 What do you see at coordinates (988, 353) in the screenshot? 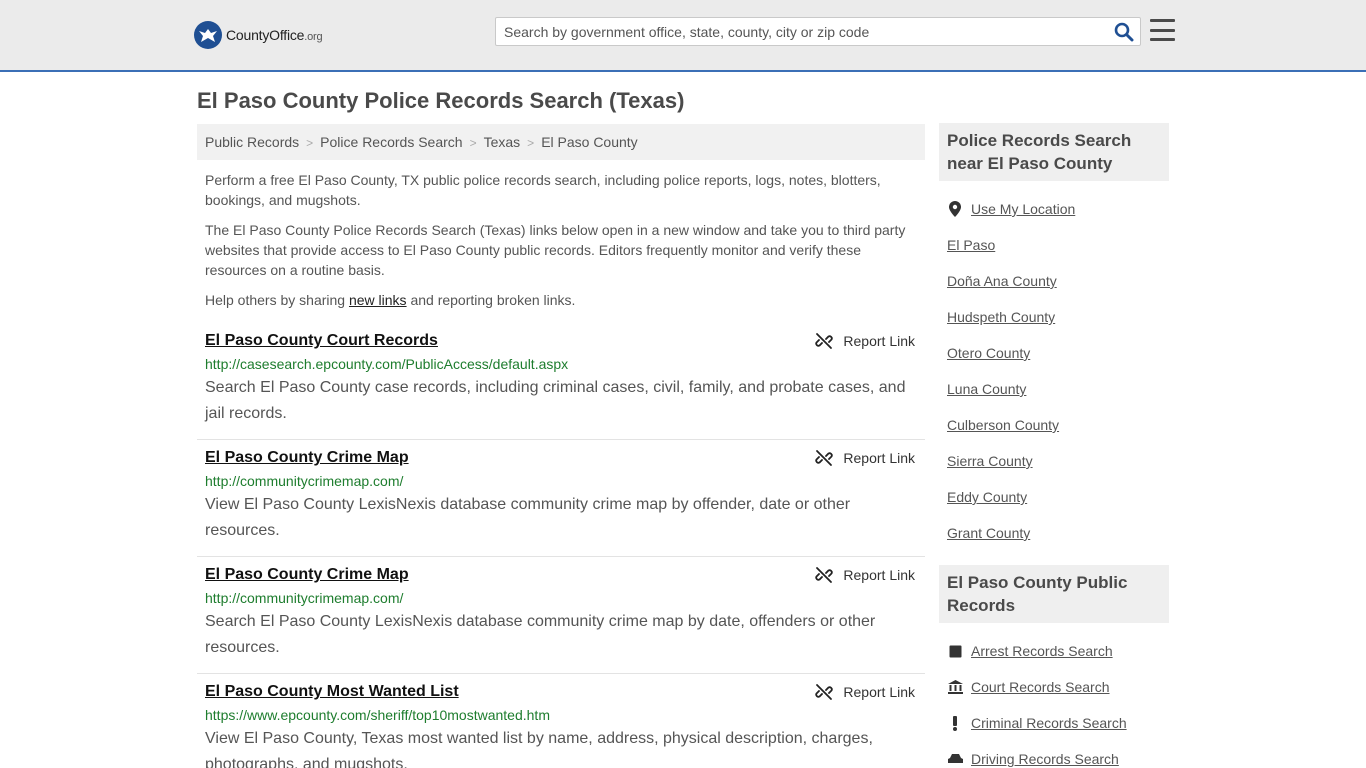
I see `nearby-link-otero-county: Otero County` at bounding box center [988, 353].